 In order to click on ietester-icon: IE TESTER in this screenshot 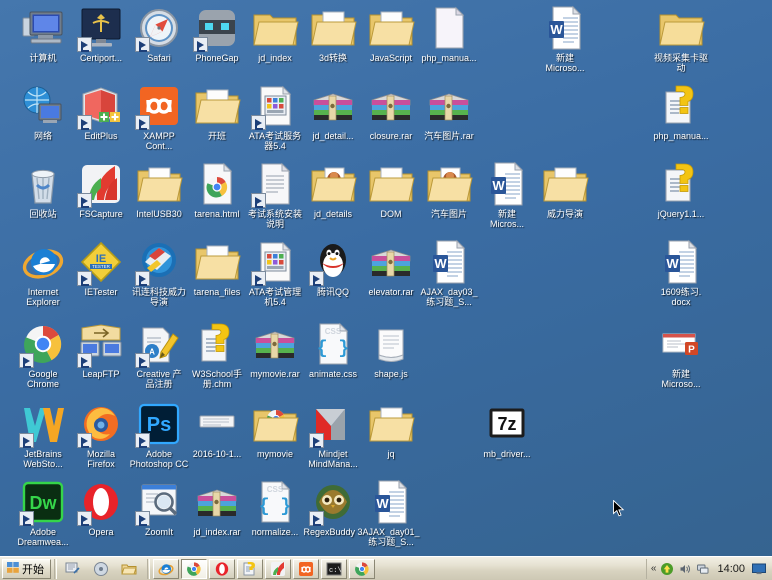, I will do `click(101, 262)`.